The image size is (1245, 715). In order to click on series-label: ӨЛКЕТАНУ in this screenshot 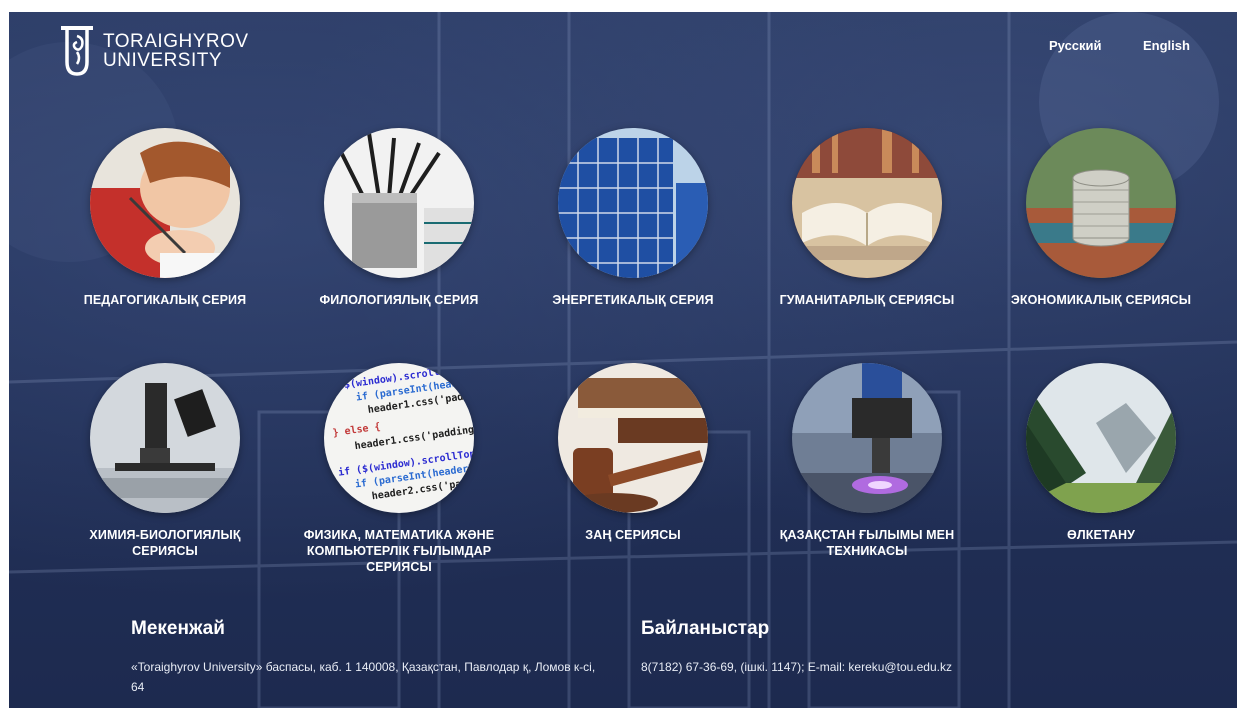, I will do `click(1101, 535)`.